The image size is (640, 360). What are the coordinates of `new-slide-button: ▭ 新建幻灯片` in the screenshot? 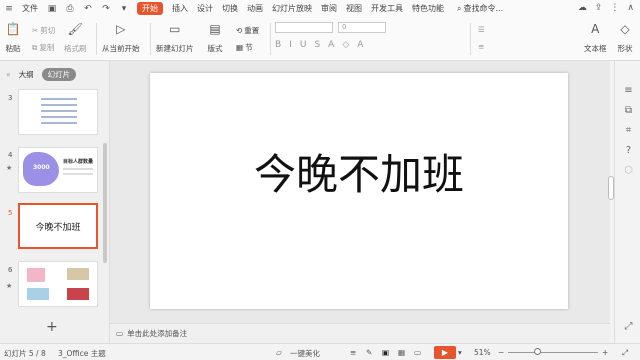 It's located at (175, 37).